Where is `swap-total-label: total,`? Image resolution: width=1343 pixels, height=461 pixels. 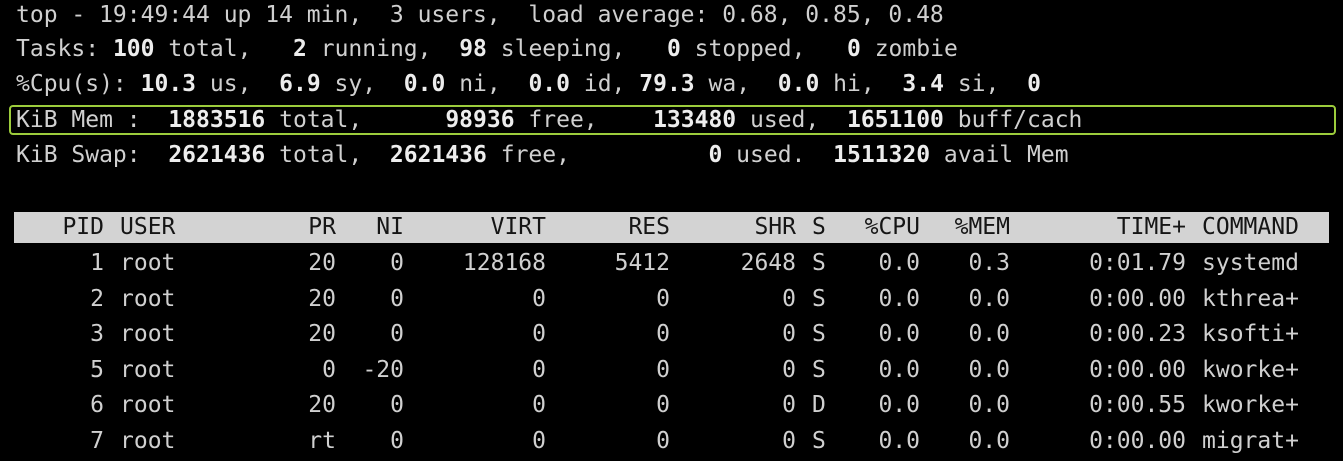 swap-total-label: total, is located at coordinates (321, 155).